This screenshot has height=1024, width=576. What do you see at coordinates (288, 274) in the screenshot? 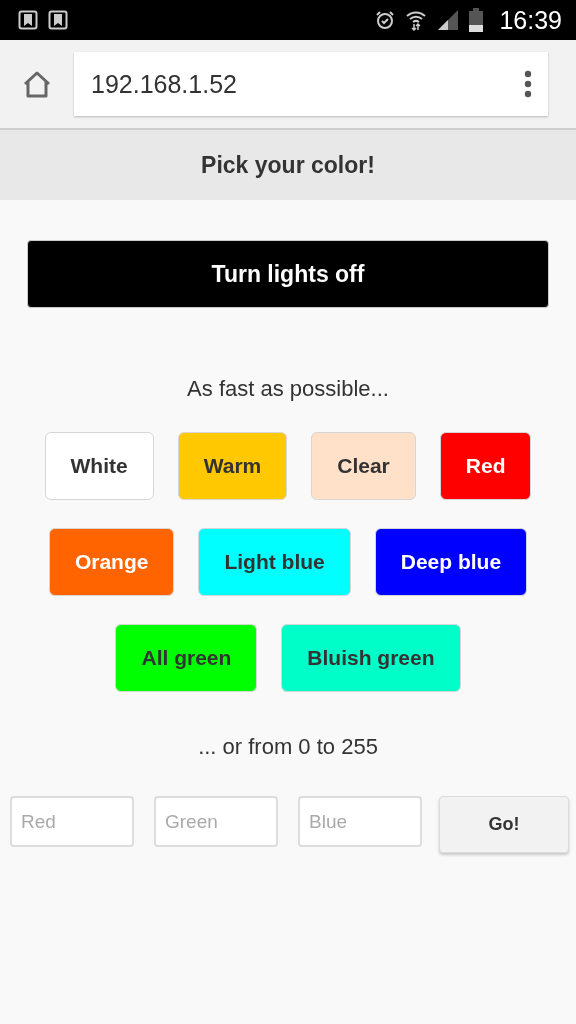
I see `lights-off-button: Turn lights off` at bounding box center [288, 274].